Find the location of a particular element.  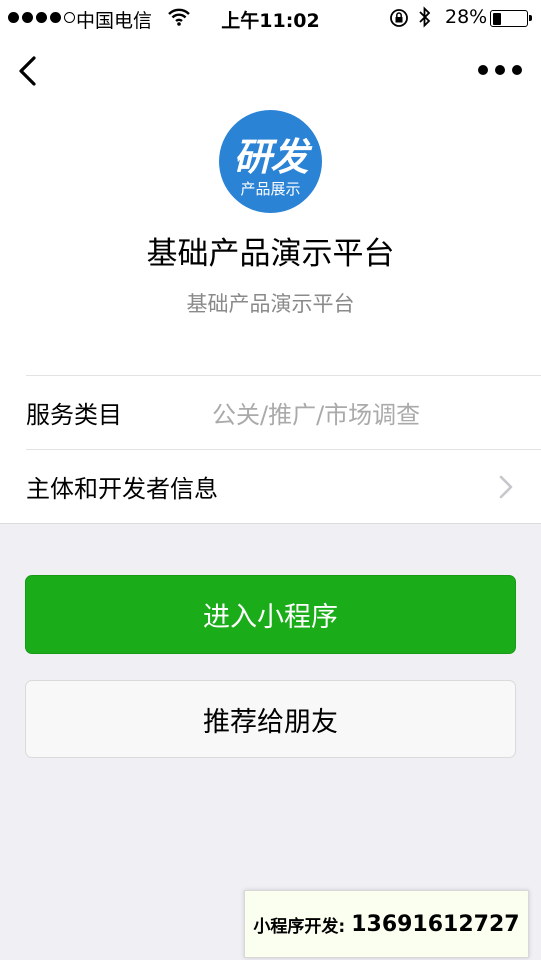

service-category-value: 公关/推广/市场调查 is located at coordinates (316, 415).